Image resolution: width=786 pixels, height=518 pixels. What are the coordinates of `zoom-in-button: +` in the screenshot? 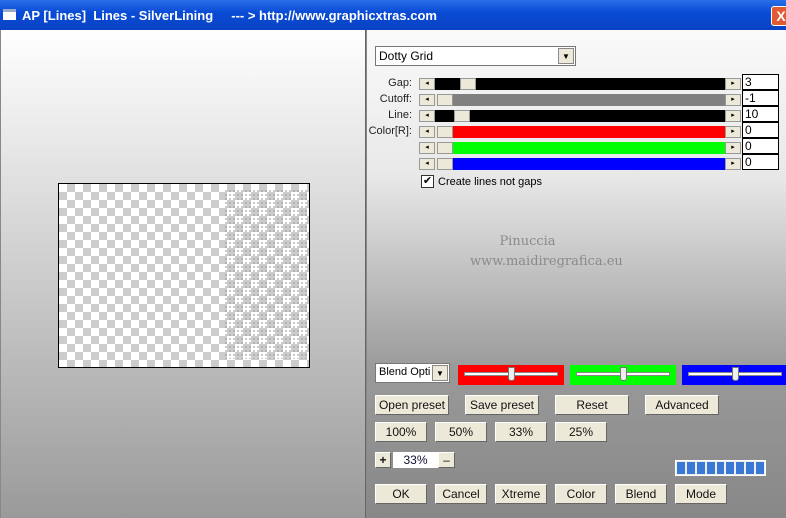 It's located at (383, 460).